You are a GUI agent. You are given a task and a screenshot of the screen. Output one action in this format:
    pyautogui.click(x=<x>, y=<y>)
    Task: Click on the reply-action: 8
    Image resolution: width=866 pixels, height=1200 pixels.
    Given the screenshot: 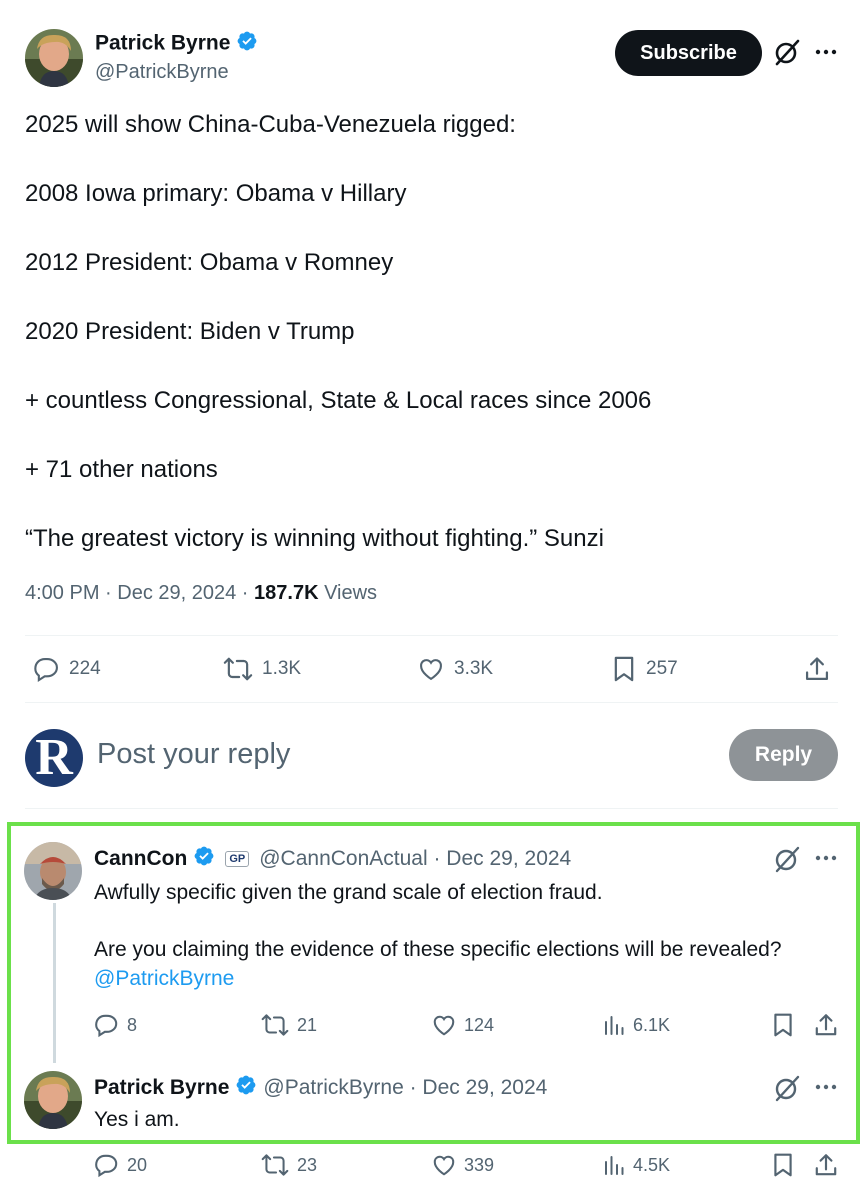 What is the action you would take?
    pyautogui.click(x=115, y=1025)
    